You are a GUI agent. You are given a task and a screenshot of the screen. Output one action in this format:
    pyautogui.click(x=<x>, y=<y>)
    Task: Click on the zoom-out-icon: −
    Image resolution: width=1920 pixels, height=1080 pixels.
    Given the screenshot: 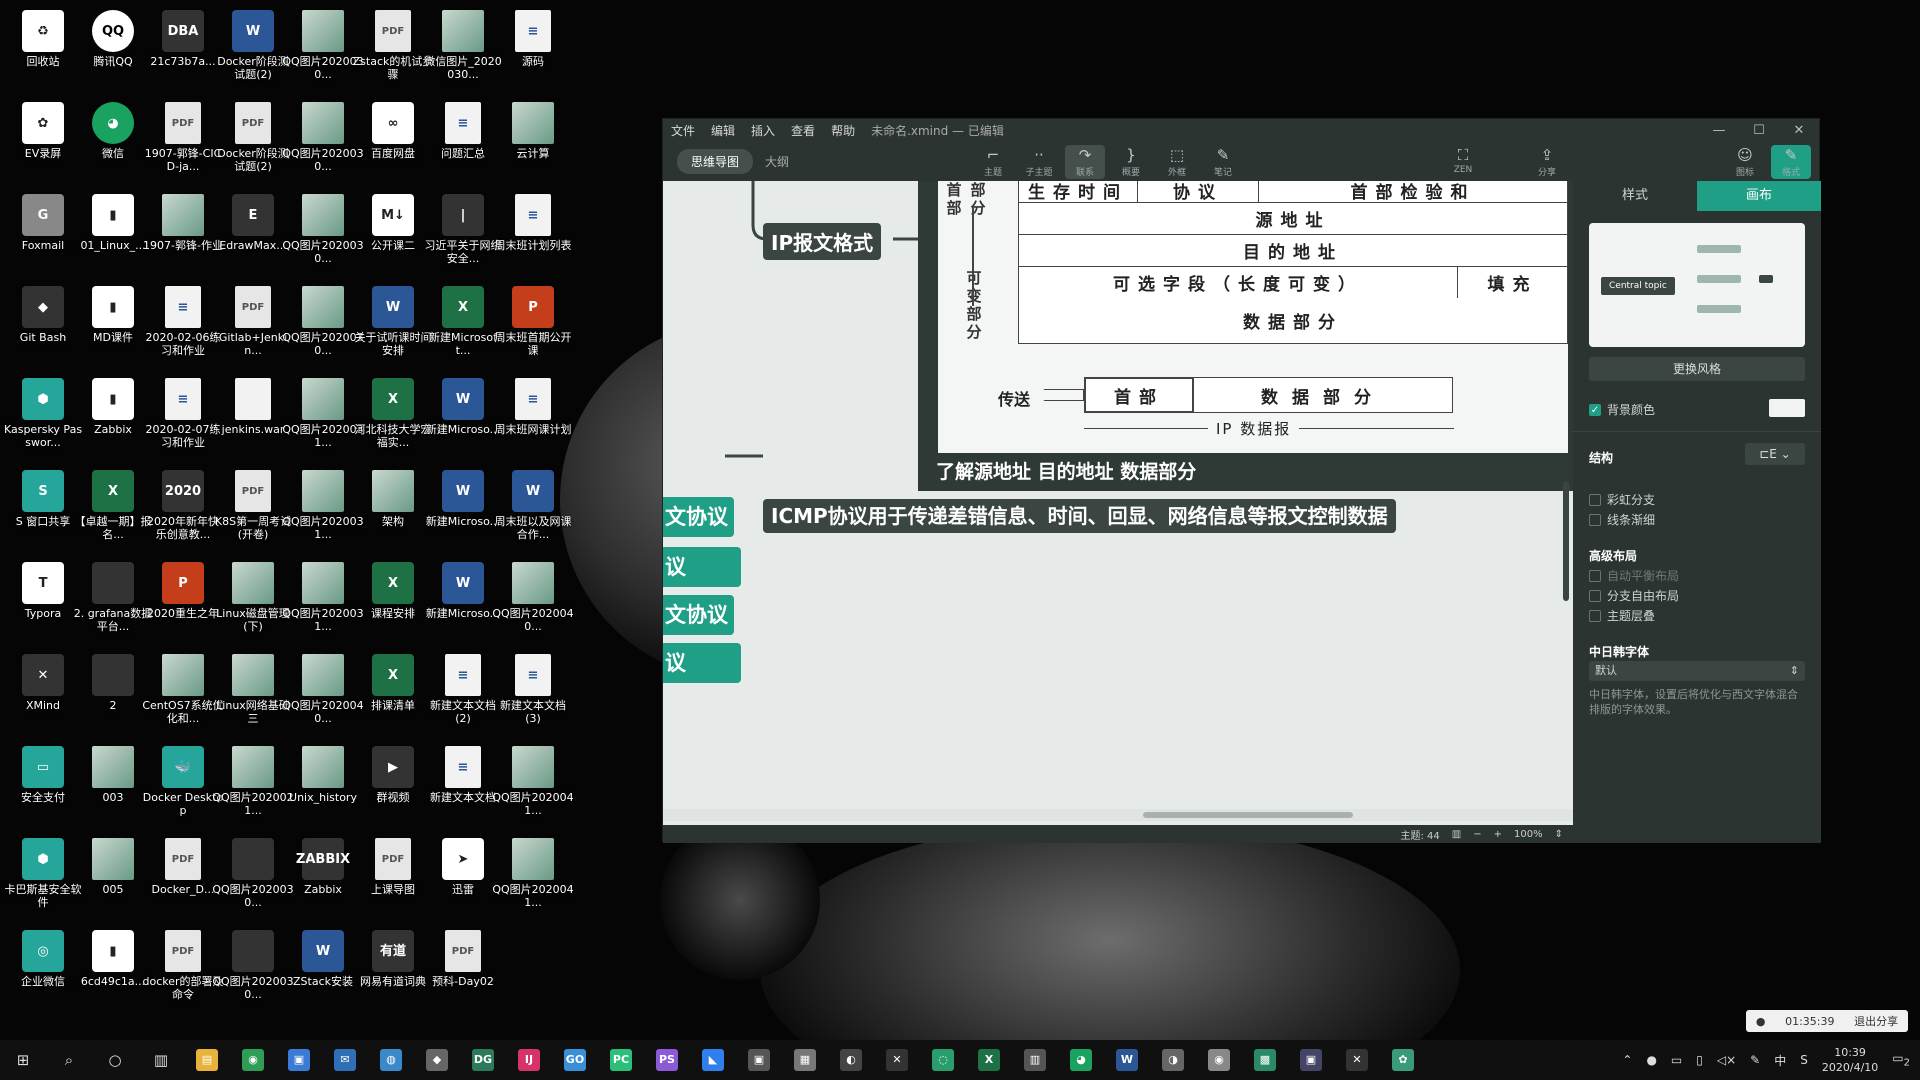 What is the action you would take?
    pyautogui.click(x=1477, y=834)
    